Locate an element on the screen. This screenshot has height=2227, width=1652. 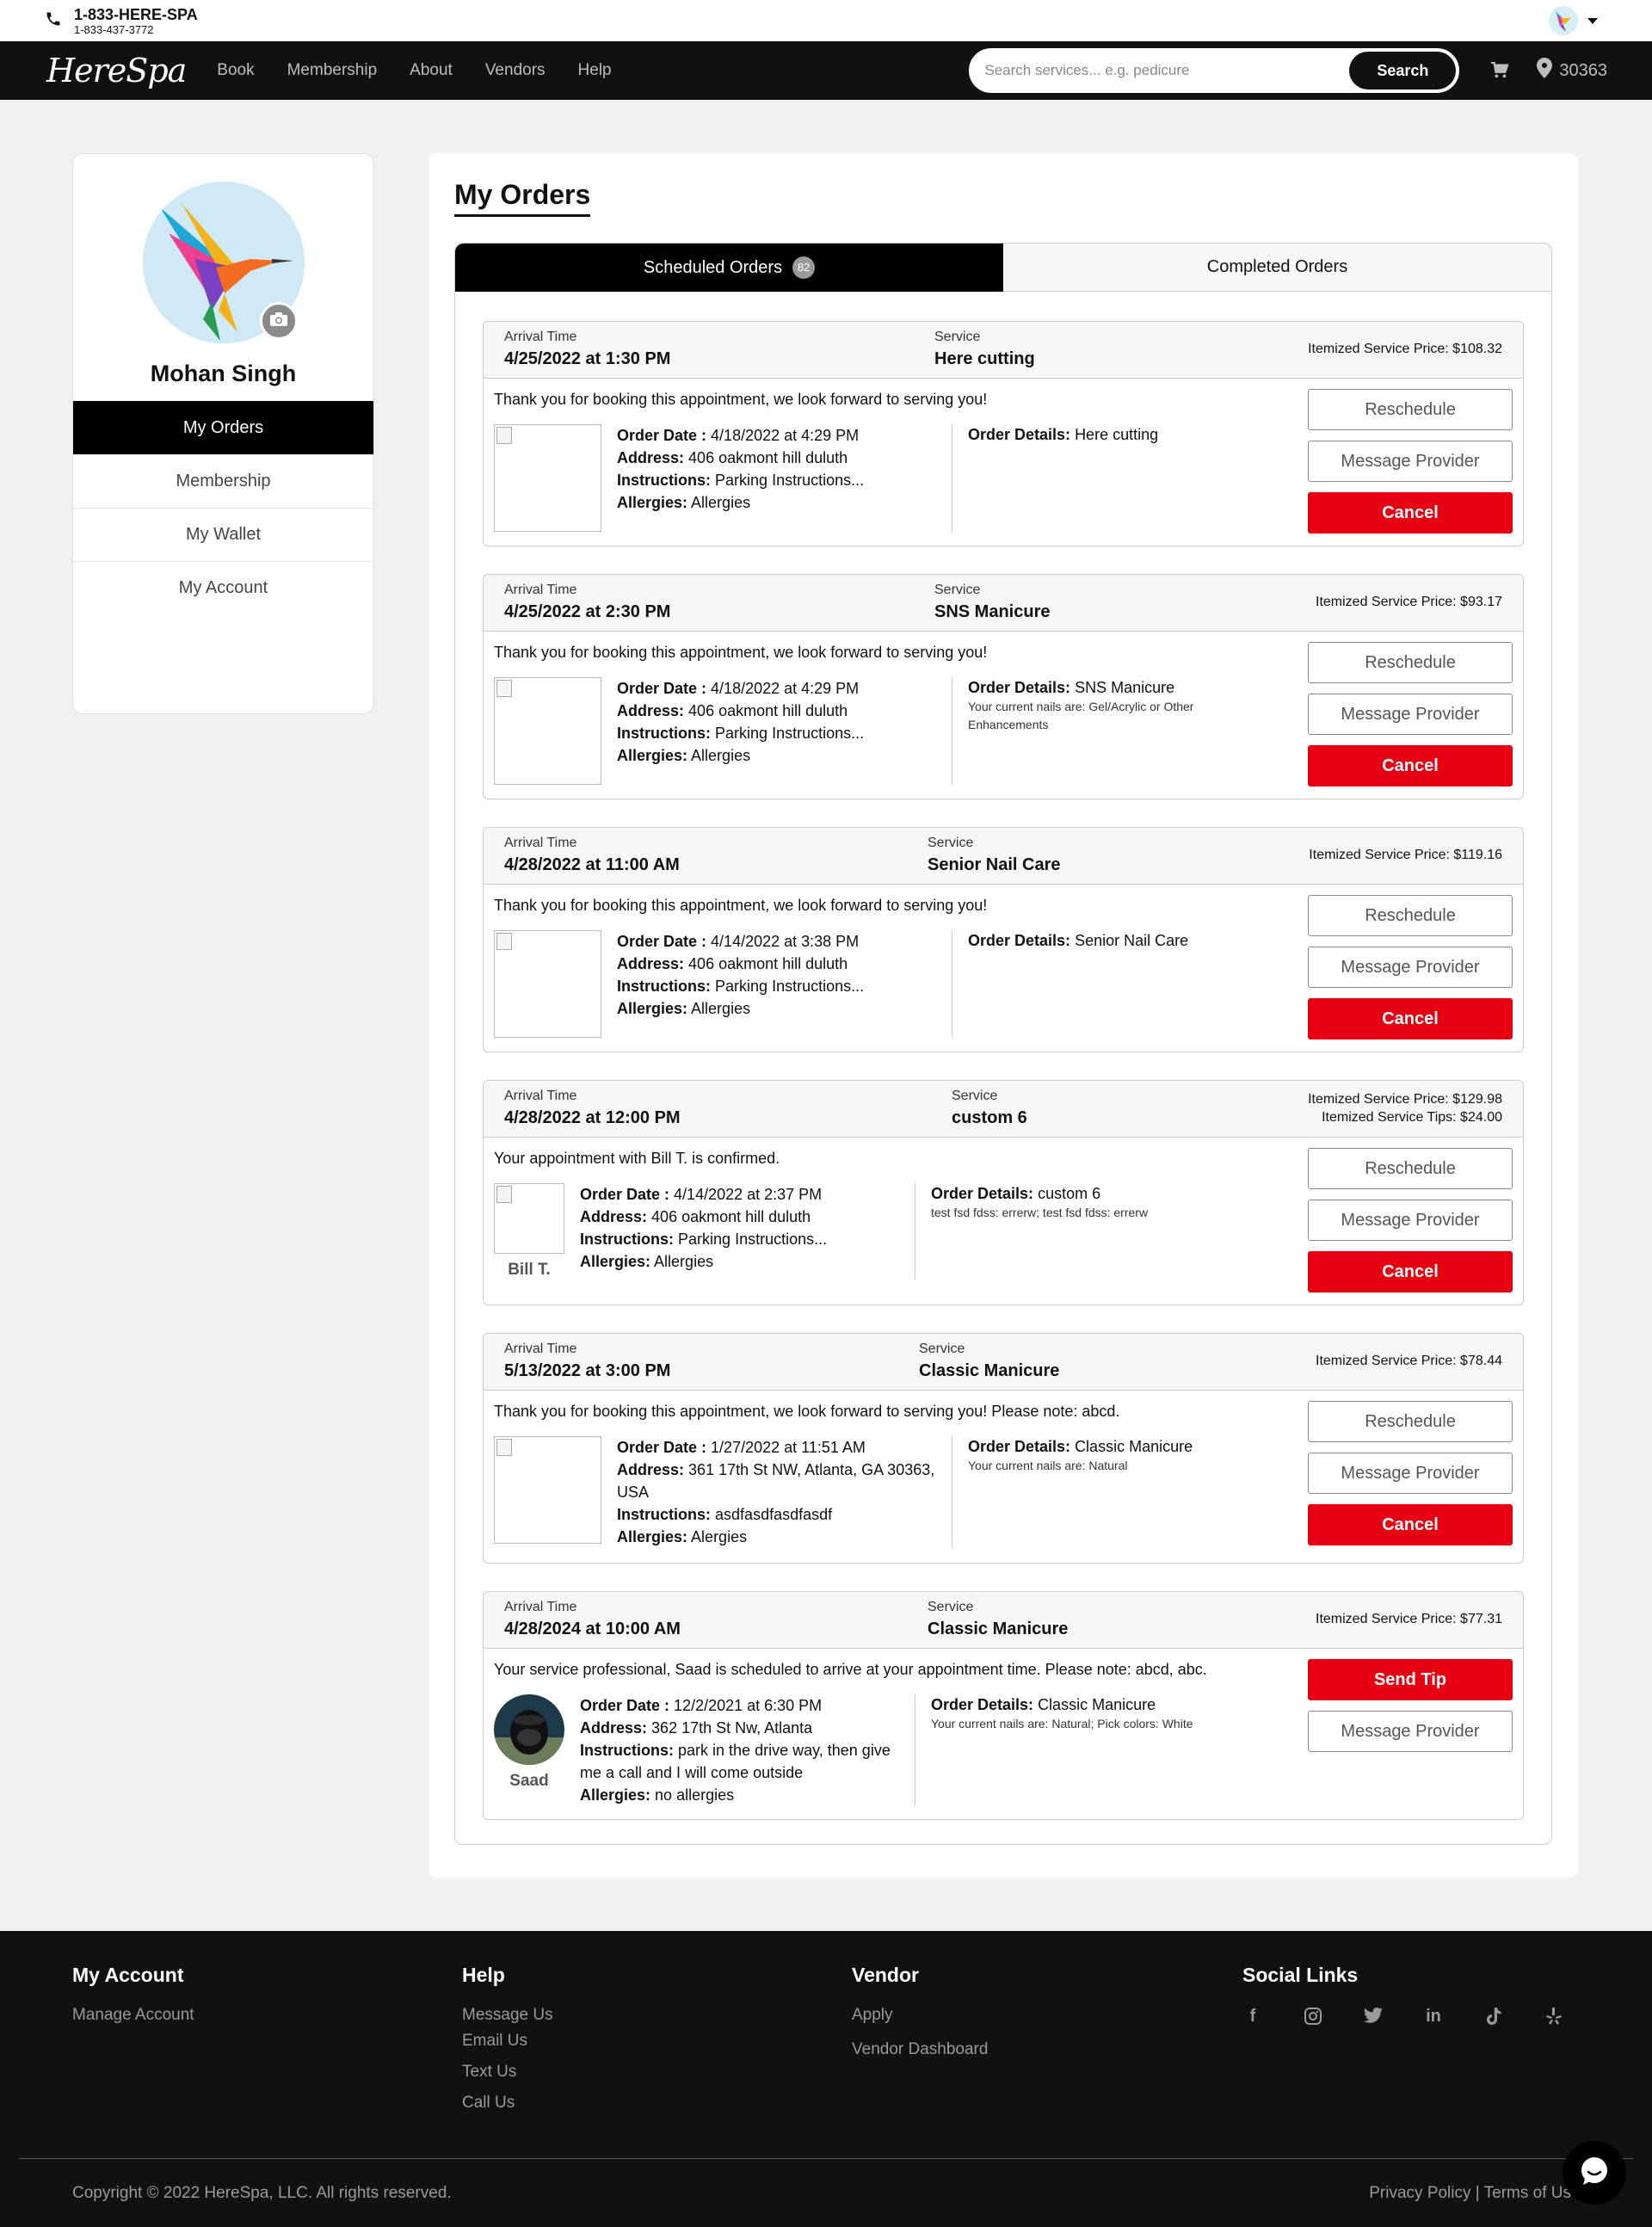
logo: HereSpa is located at coordinates (117, 71).